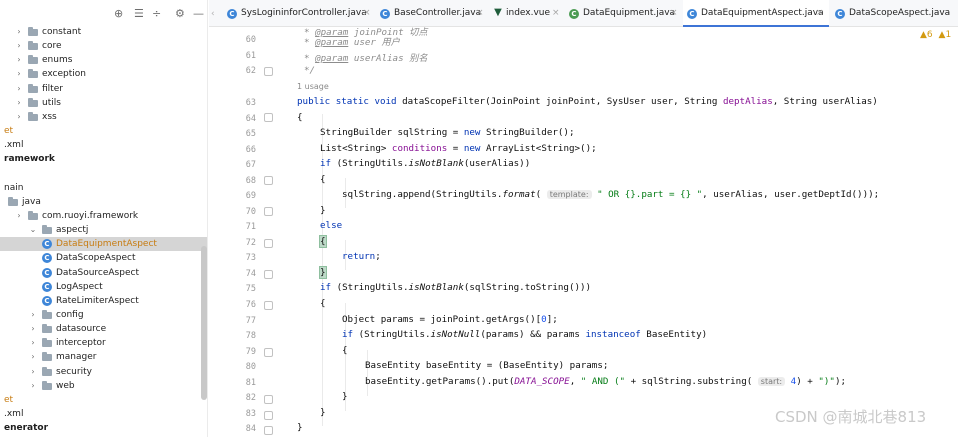  I want to click on tree-item: › security, so click(103, 372).